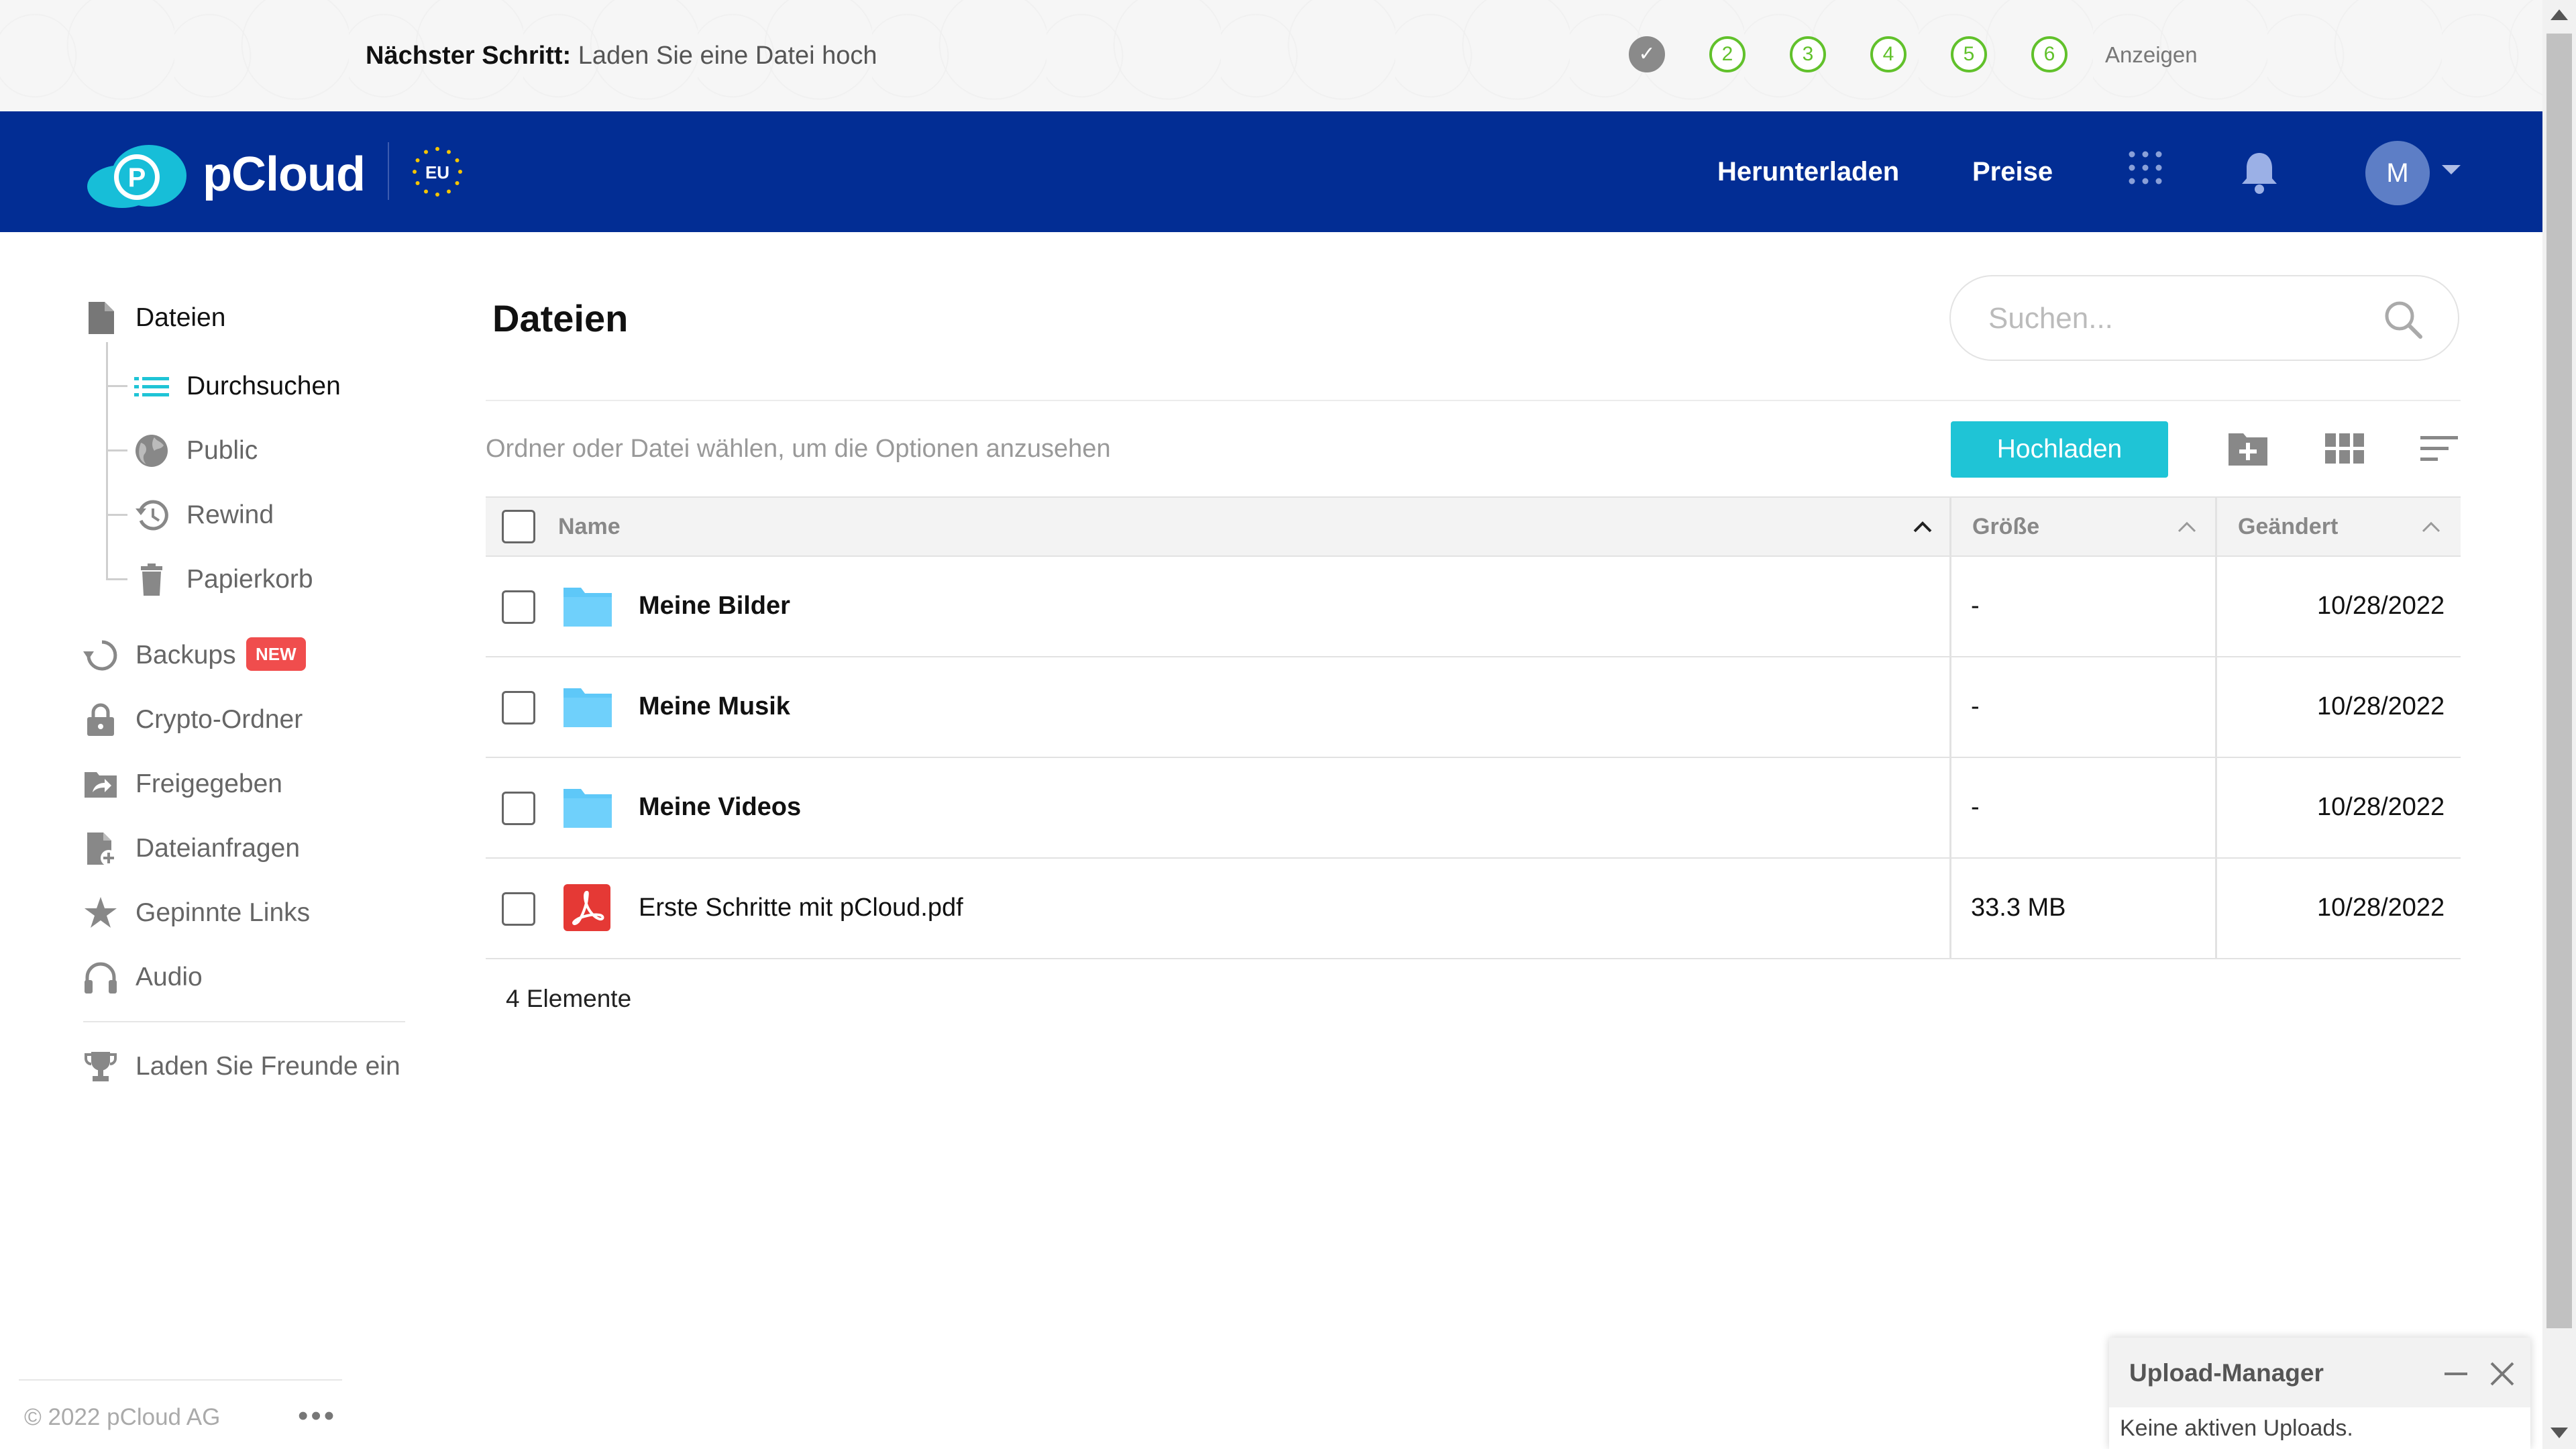 The width and height of the screenshot is (2576, 1449). I want to click on table-header, so click(1473, 526).